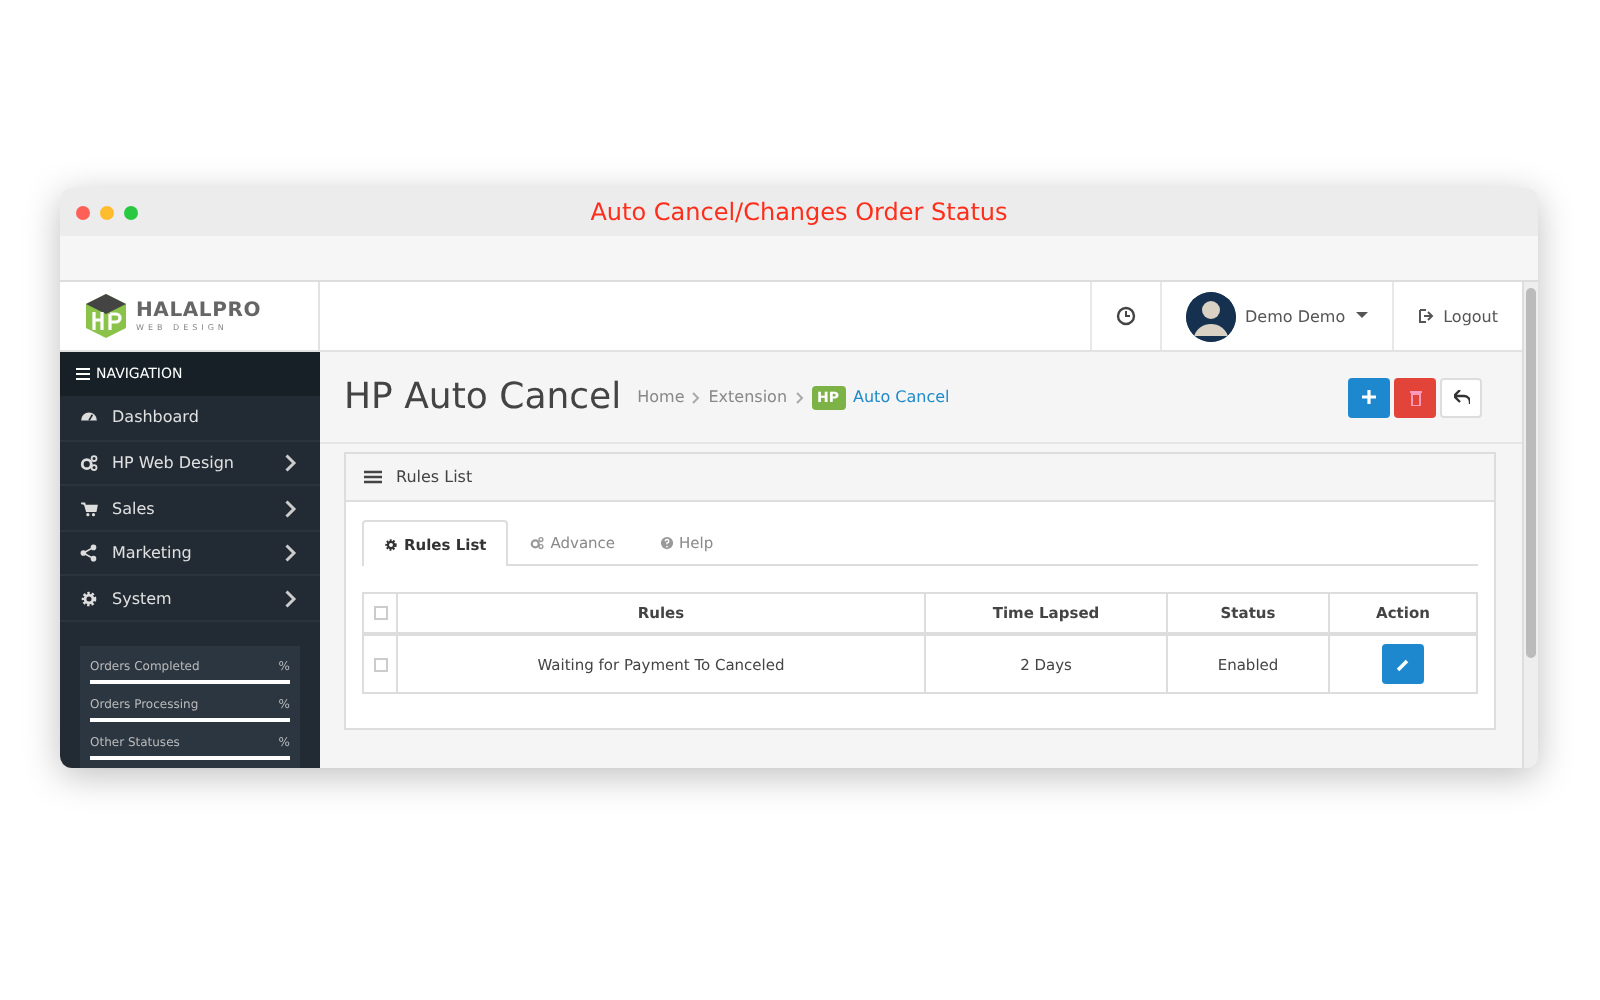  I want to click on back-button, so click(1461, 397).